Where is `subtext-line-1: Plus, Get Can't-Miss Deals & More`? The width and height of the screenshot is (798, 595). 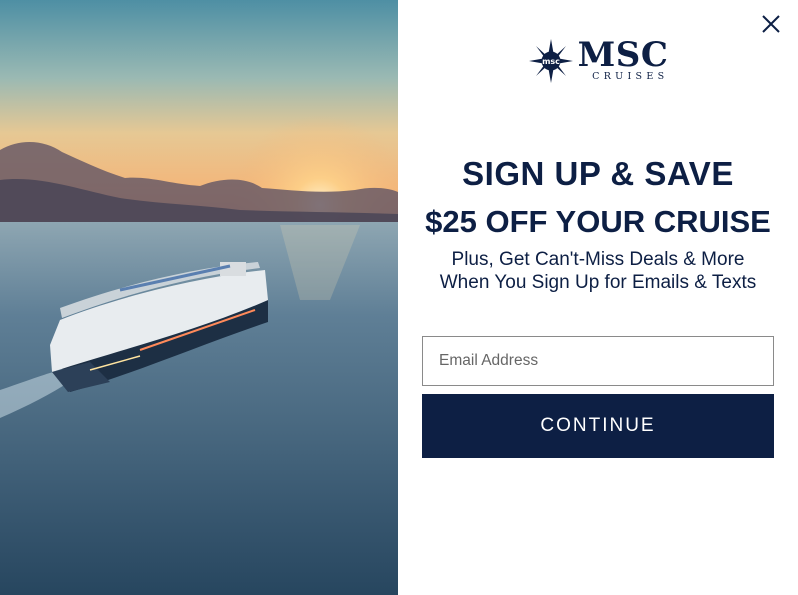 subtext-line-1: Plus, Get Can't-Miss Deals & More is located at coordinates (598, 259).